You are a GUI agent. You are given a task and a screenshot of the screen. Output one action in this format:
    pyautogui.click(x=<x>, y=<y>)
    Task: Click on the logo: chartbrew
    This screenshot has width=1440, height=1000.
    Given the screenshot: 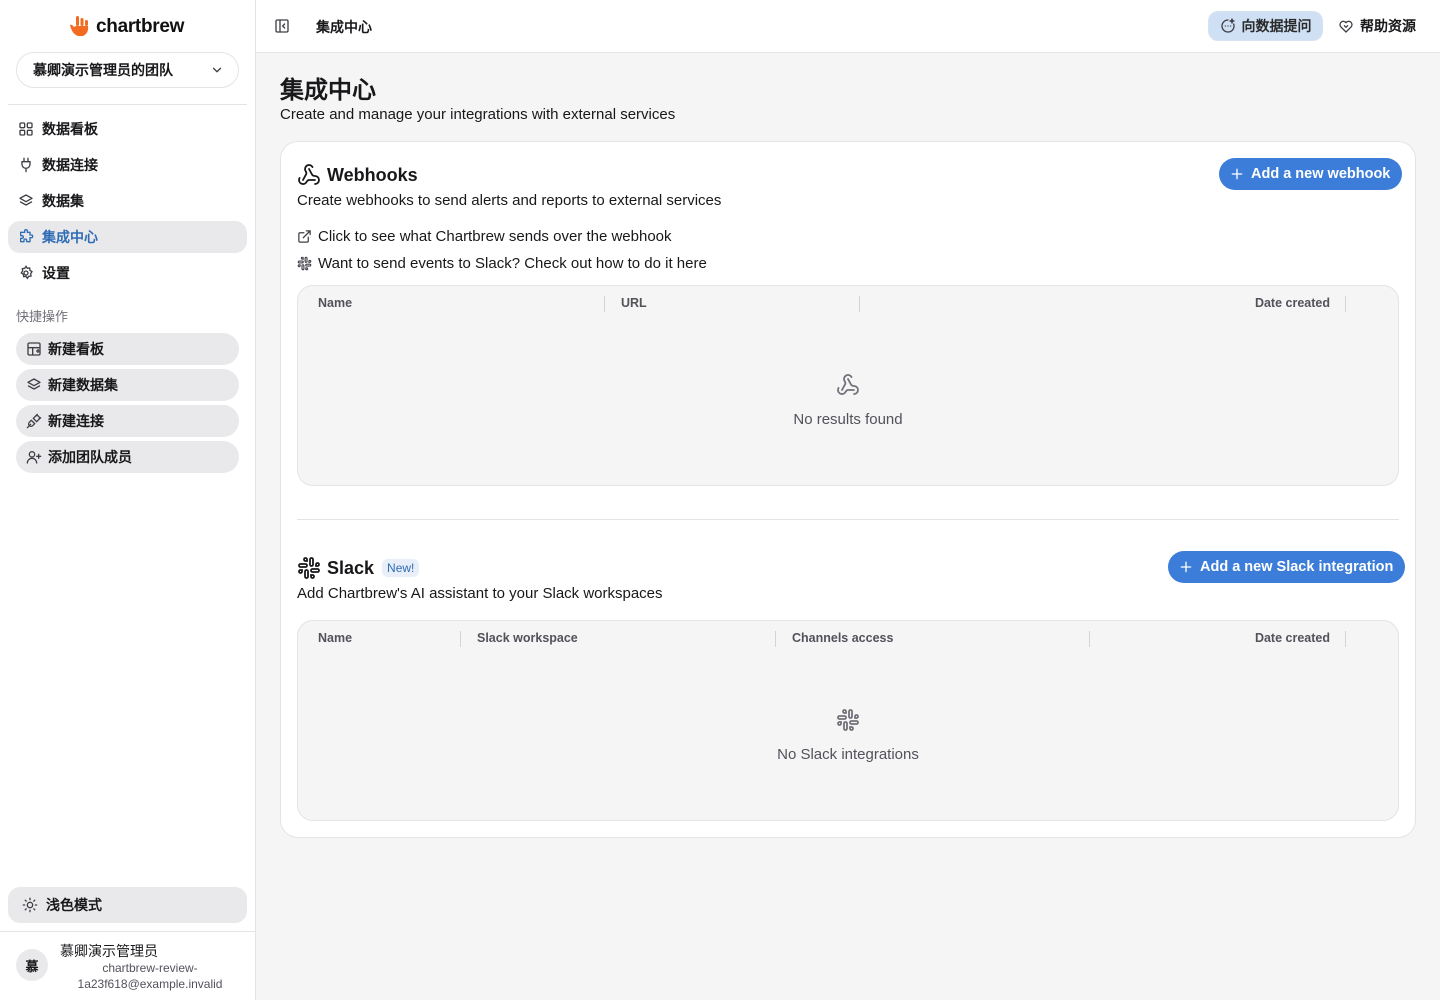 What is the action you would take?
    pyautogui.click(x=126, y=27)
    